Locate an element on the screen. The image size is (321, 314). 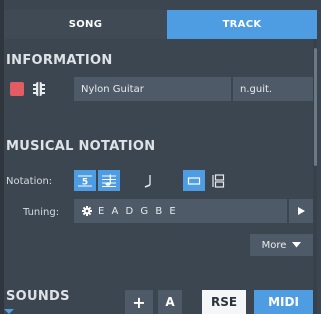
collapse-corner-icon is located at coordinates (9, 311).